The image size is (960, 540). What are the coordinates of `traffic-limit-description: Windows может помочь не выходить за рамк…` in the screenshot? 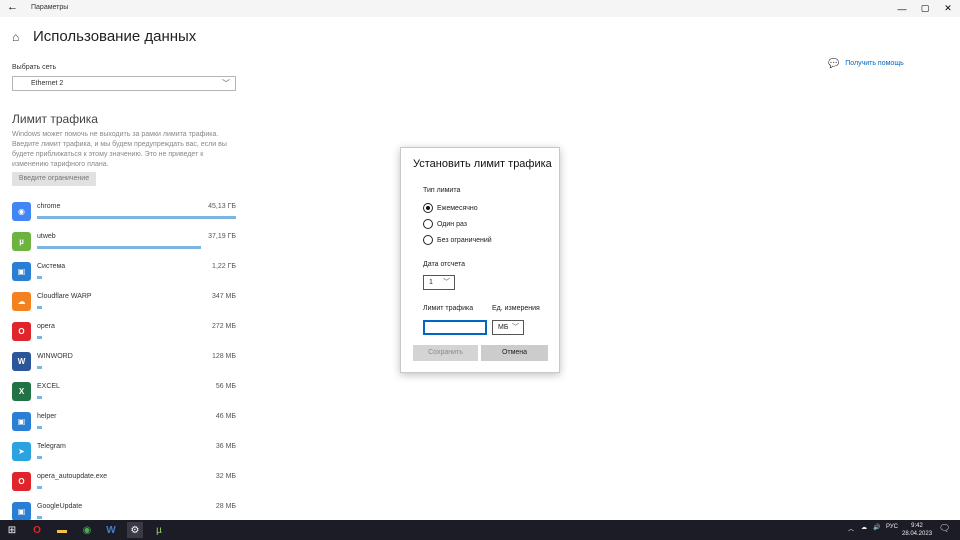 It's located at (119, 149).